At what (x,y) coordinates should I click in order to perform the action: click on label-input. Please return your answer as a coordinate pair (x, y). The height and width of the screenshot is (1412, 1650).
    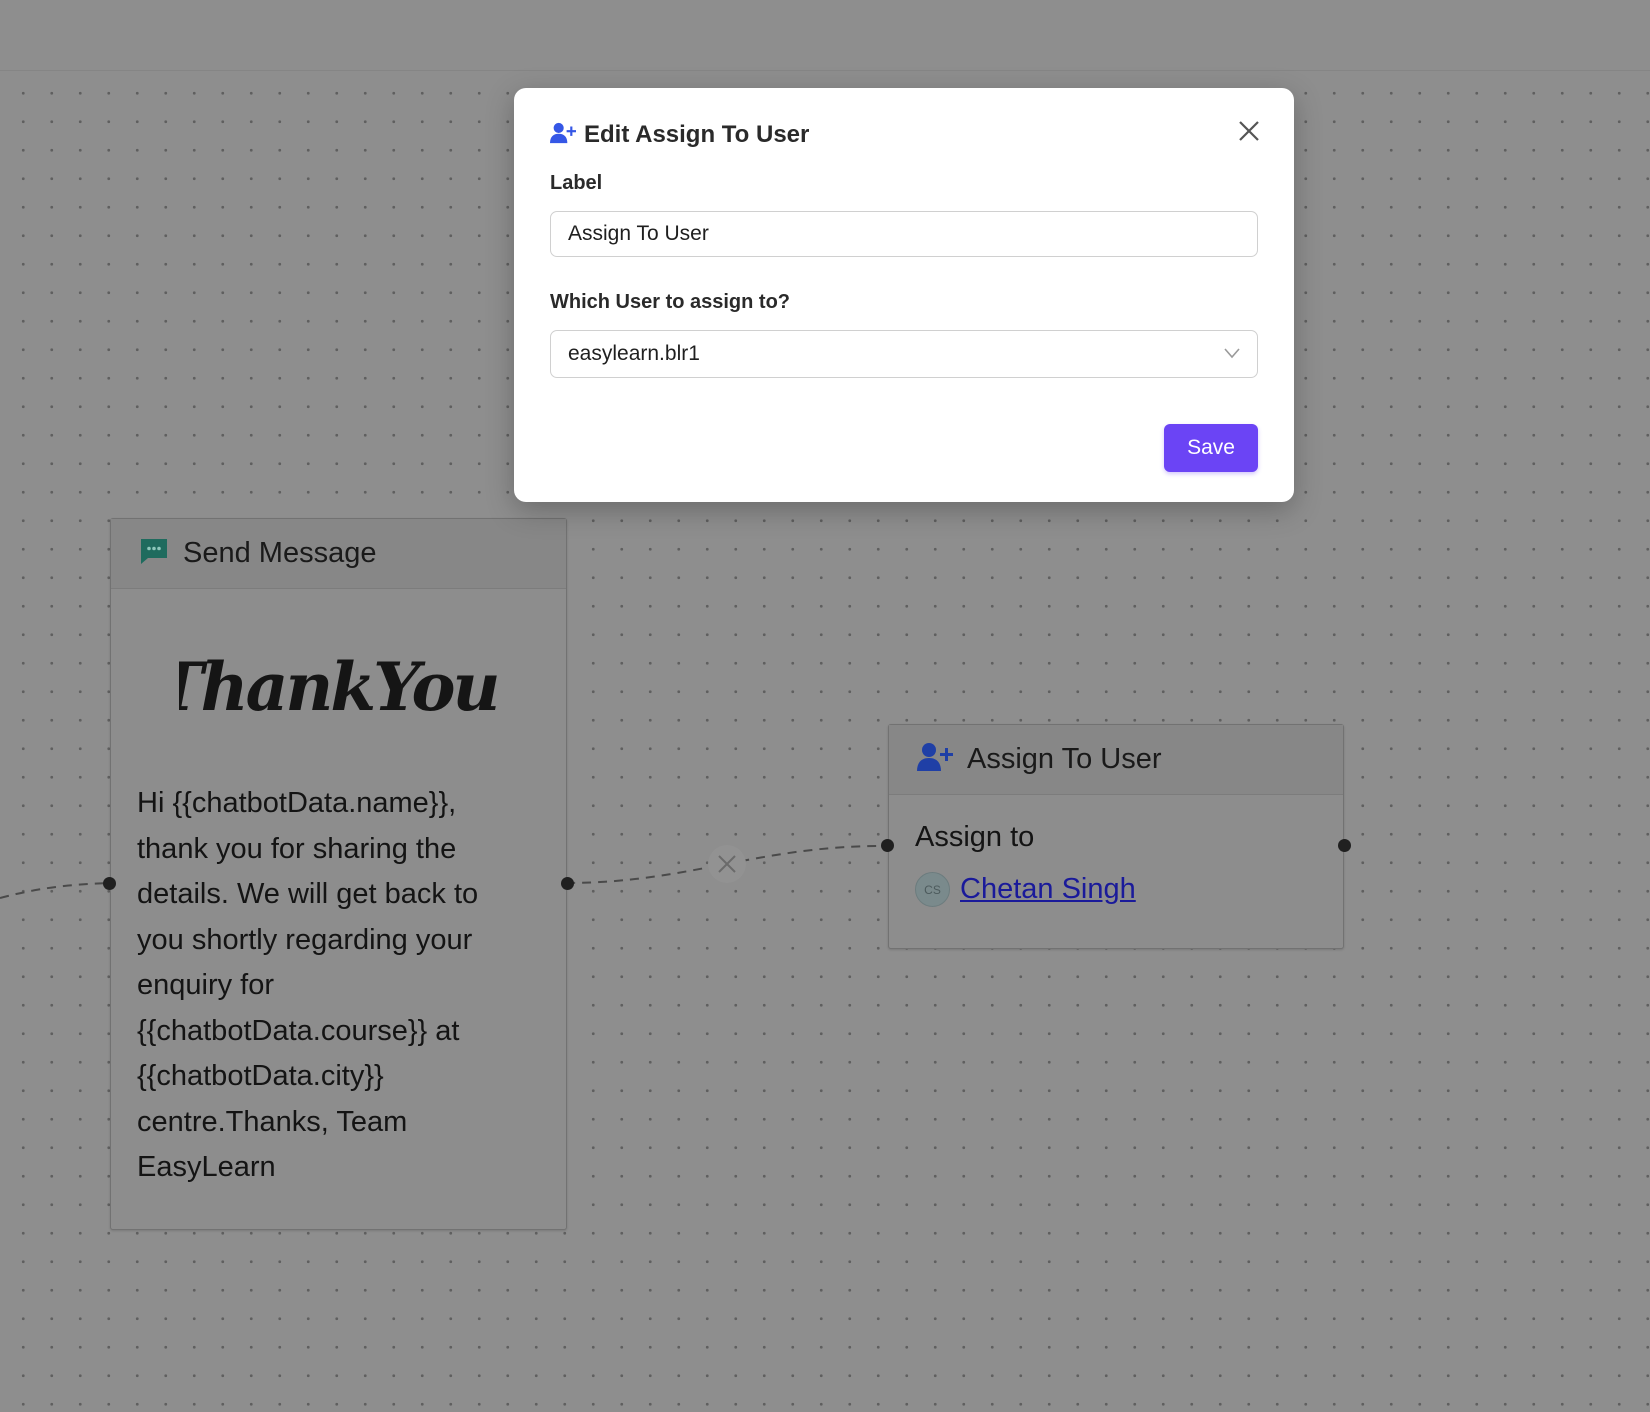
    Looking at the image, I should click on (904, 234).